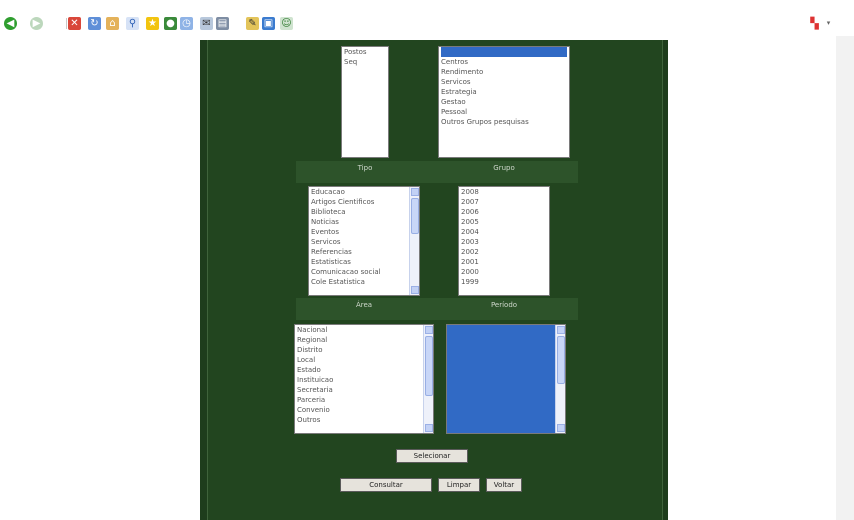 The height and width of the screenshot is (520, 854). What do you see at coordinates (359, 192) in the screenshot?
I see `list-item: Educacao` at bounding box center [359, 192].